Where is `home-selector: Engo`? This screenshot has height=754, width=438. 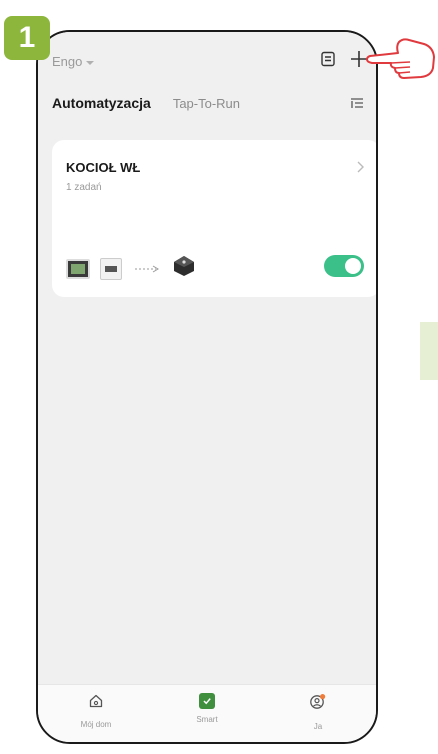
home-selector: Engo is located at coordinates (73, 61).